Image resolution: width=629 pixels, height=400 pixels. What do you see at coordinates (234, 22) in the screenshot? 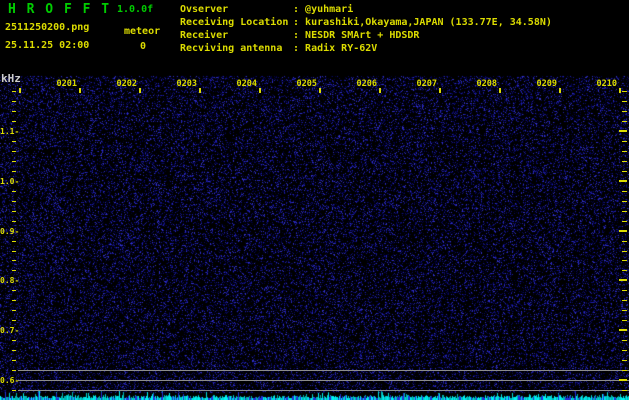
I see `info-label: Receiving Location` at bounding box center [234, 22].